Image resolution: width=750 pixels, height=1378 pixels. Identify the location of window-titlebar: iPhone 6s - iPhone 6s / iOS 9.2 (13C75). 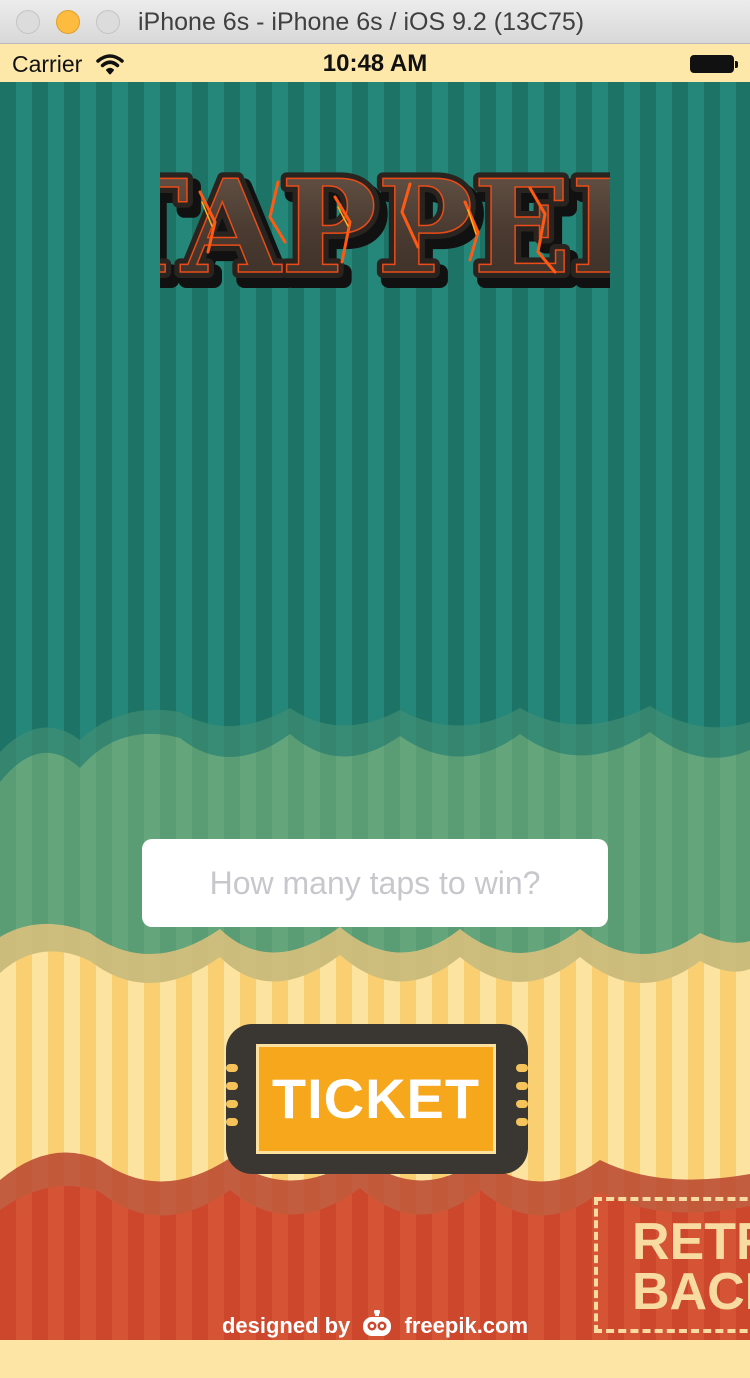
(375, 22).